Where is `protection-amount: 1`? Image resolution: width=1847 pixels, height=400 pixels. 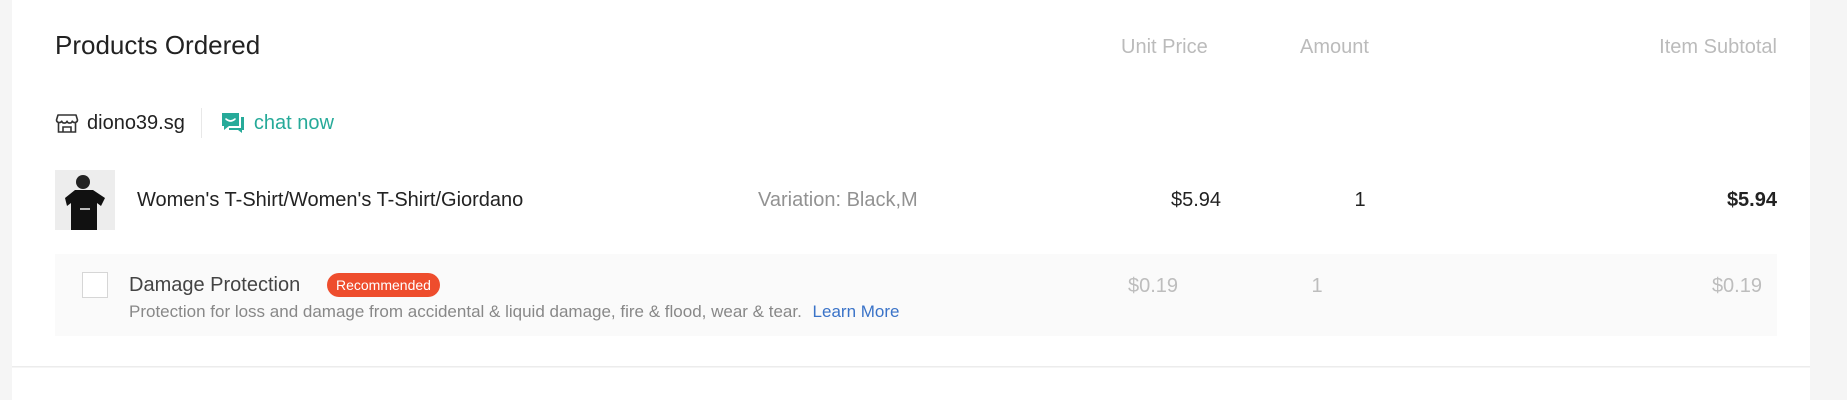 protection-amount: 1 is located at coordinates (1317, 286).